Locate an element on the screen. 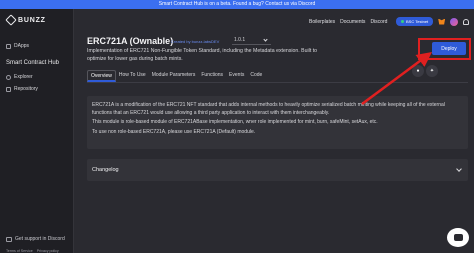  status-dot-icon is located at coordinates (402, 21).